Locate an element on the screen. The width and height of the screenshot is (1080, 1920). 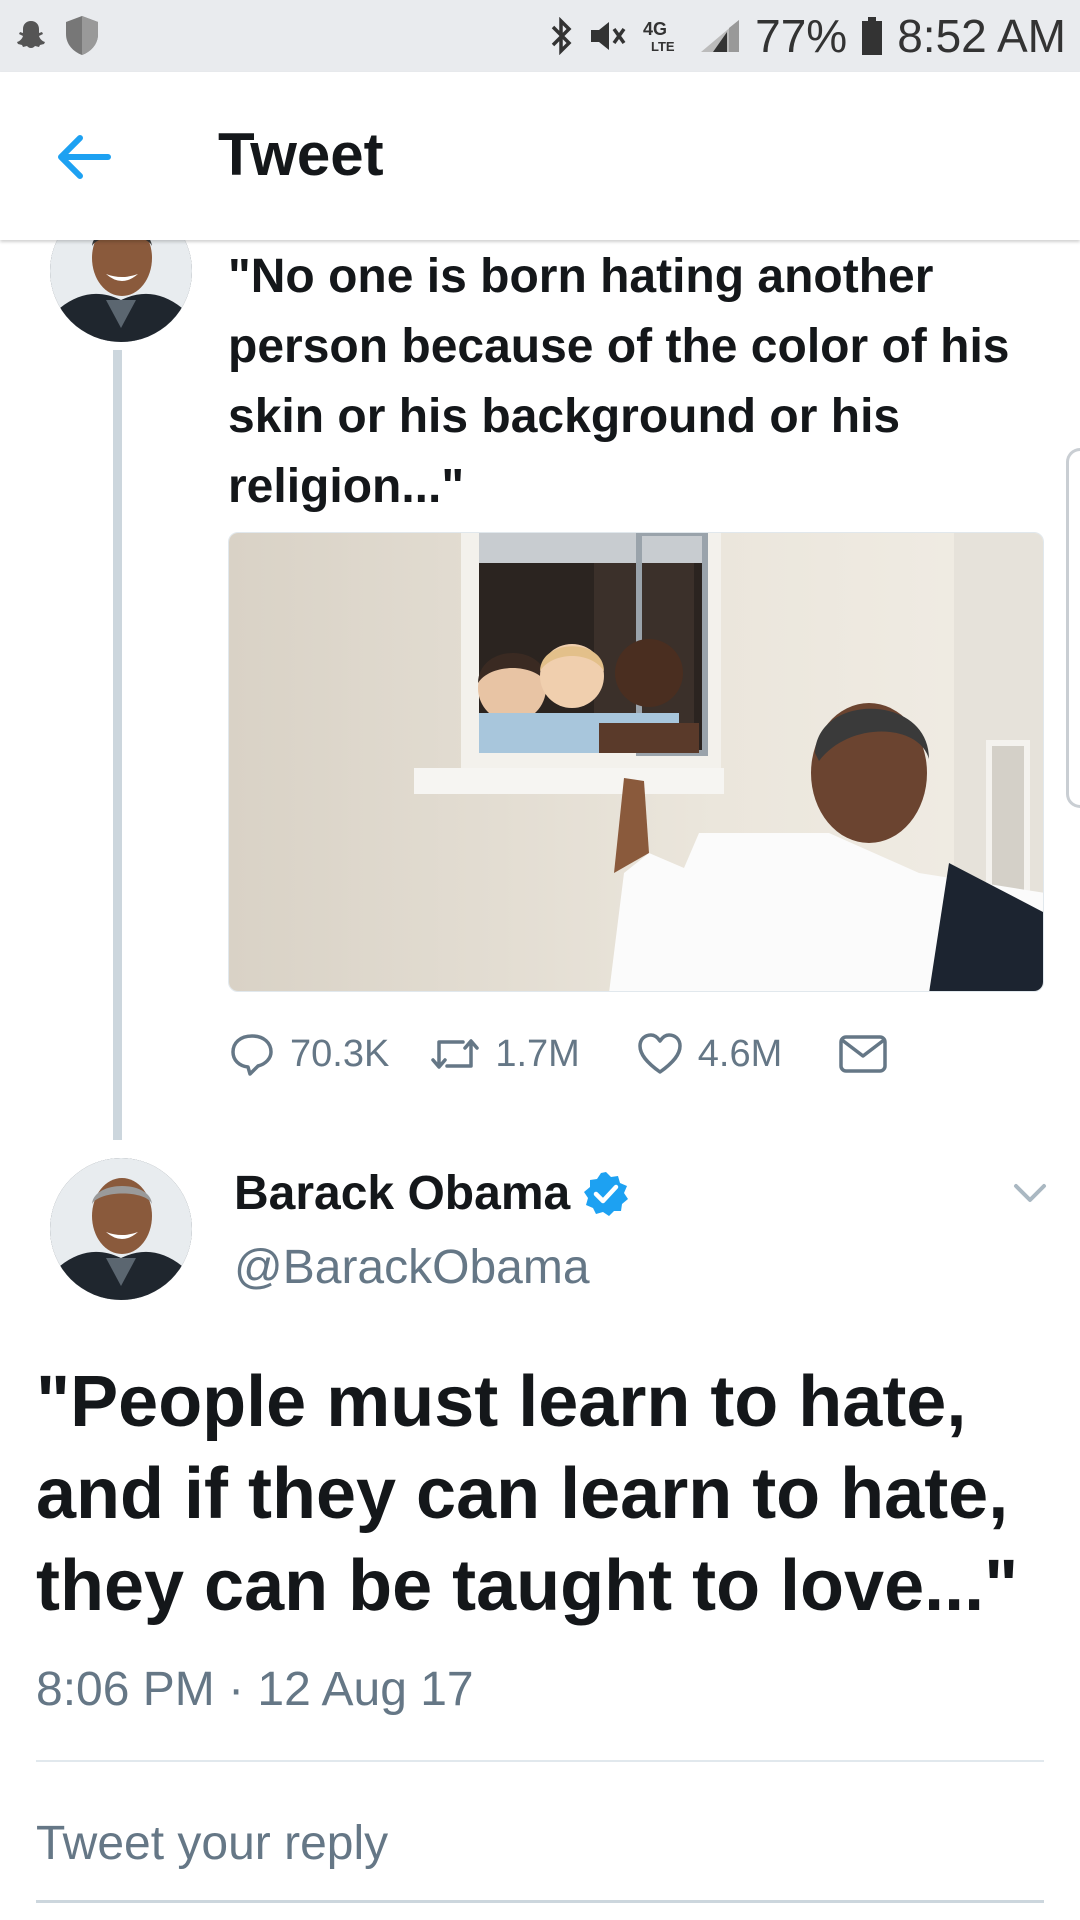
direct-message-action is located at coordinates (863, 1054).